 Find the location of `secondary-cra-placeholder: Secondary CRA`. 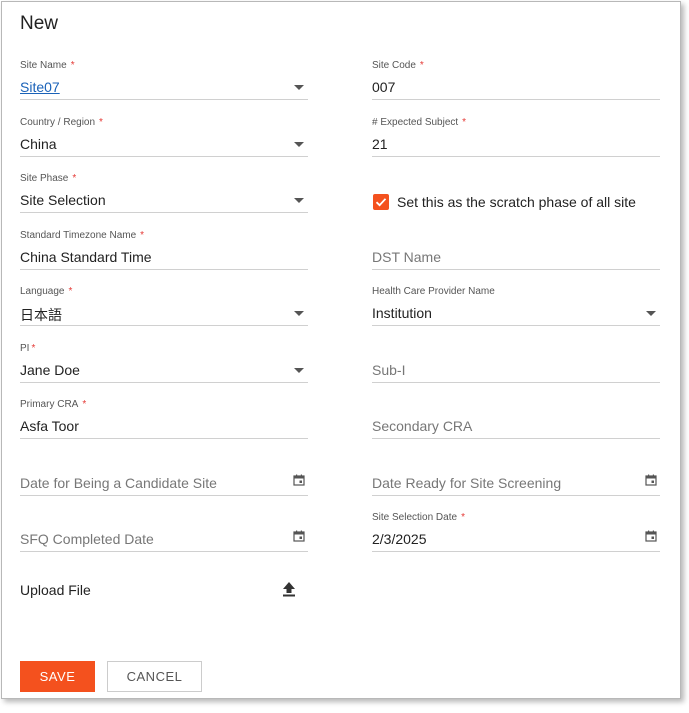

secondary-cra-placeholder: Secondary CRA is located at coordinates (422, 426).